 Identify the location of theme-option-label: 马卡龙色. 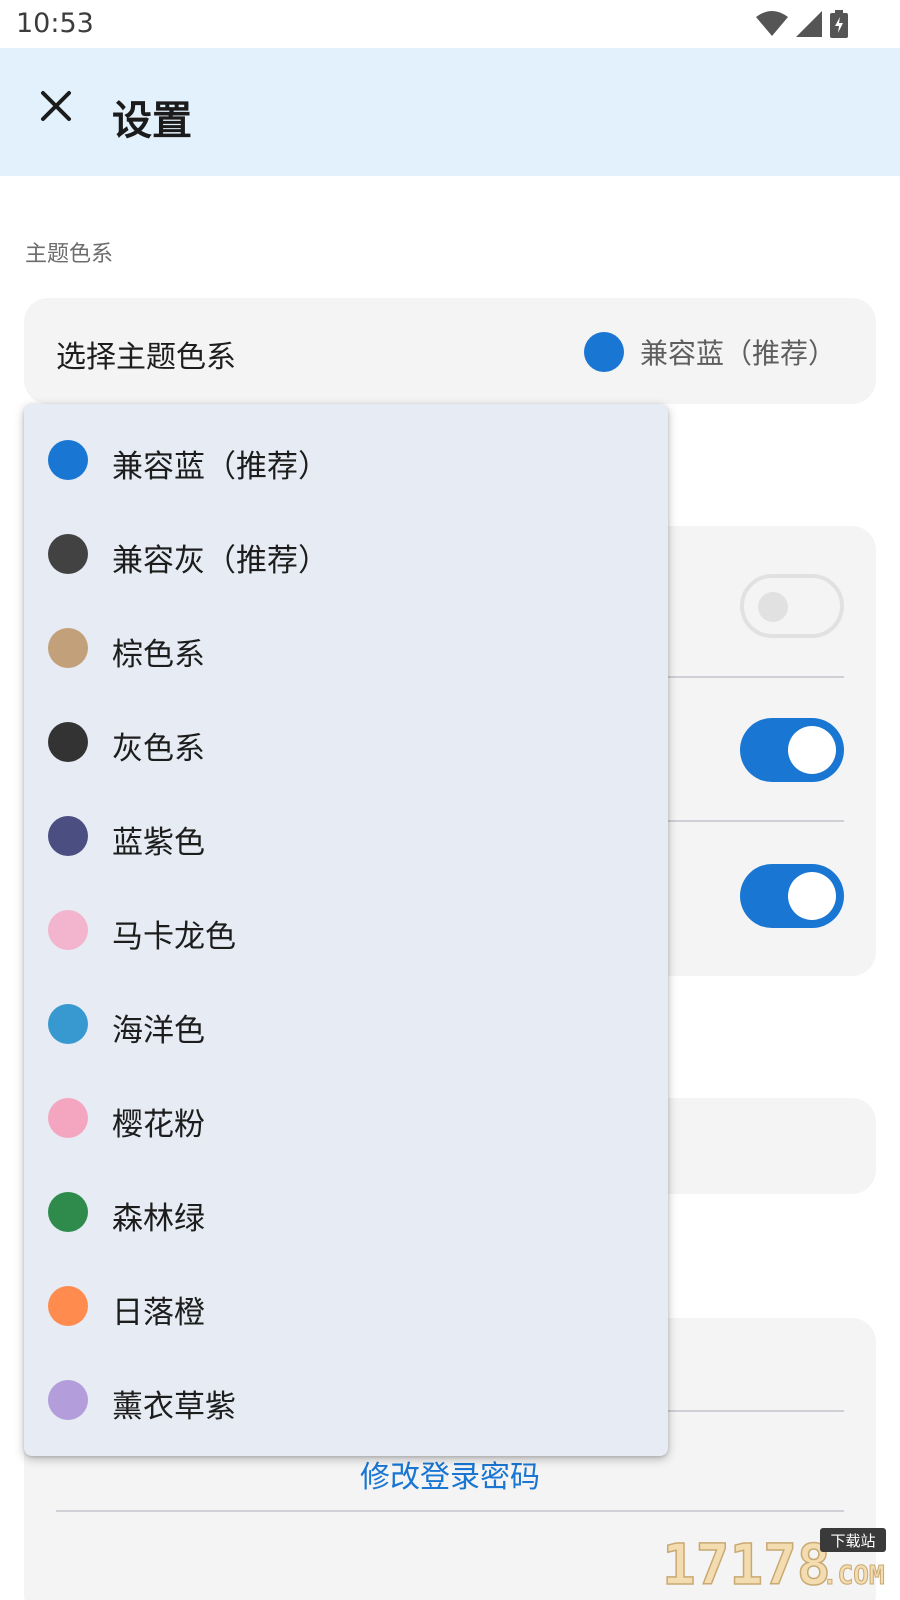
(174, 937).